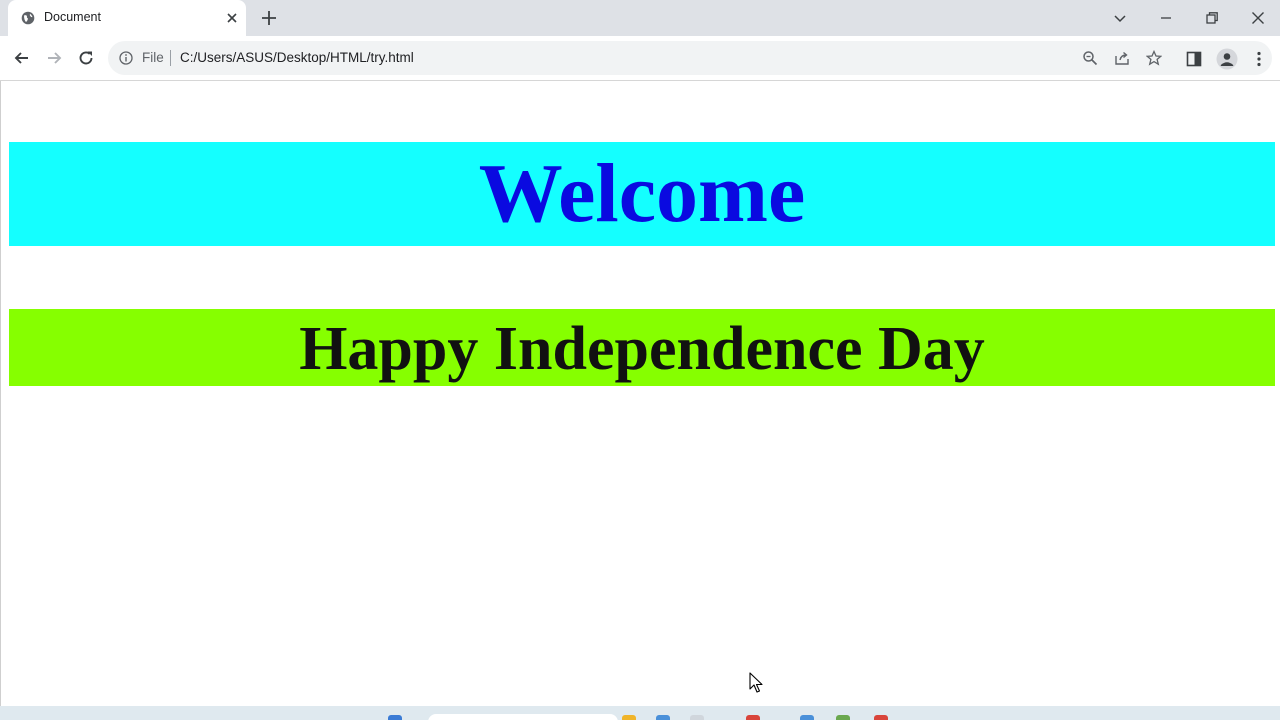  Describe the element at coordinates (72, 17) in the screenshot. I see `tab-title: Document` at that location.